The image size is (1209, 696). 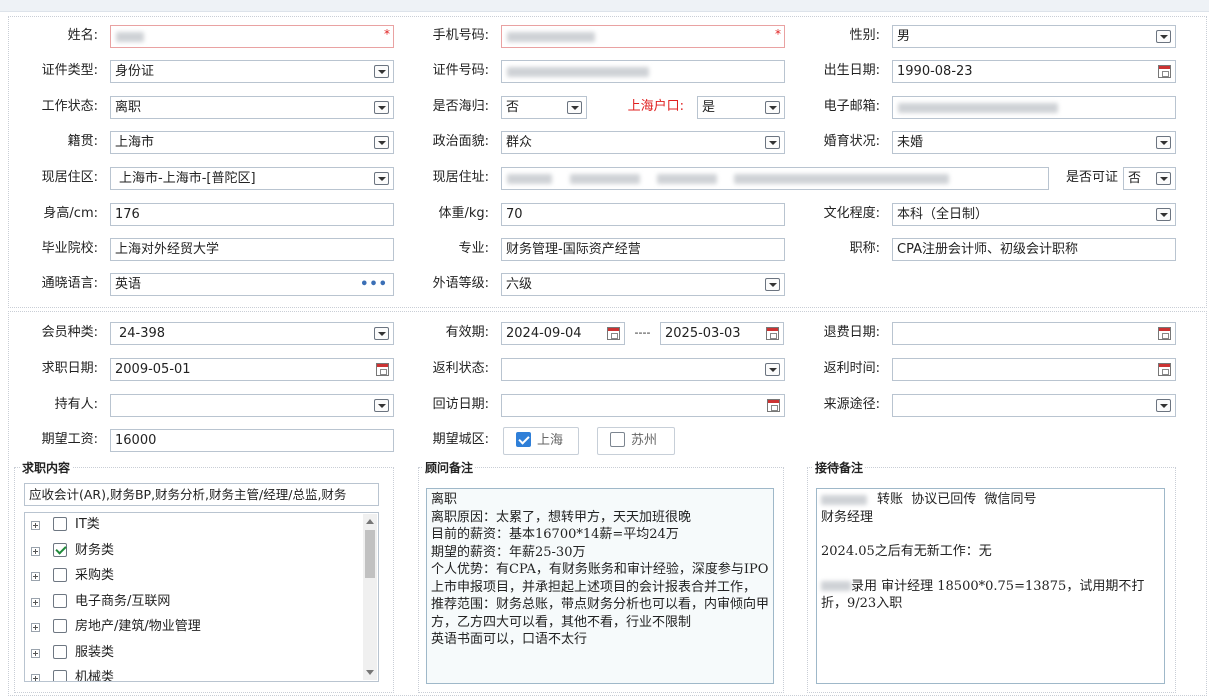 What do you see at coordinates (990, 500) in the screenshot?
I see `reception-line: 转账 协议已回传 微信同号` at bounding box center [990, 500].